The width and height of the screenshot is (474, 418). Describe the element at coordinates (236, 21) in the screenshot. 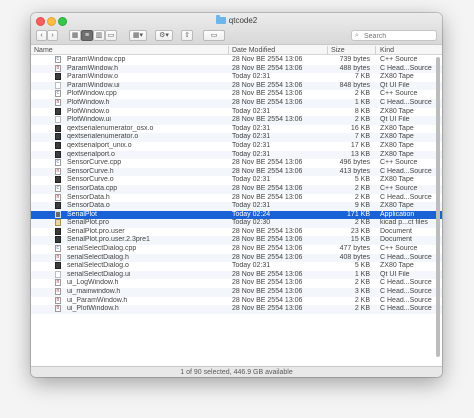

I see `window-title: qtcode2` at that location.